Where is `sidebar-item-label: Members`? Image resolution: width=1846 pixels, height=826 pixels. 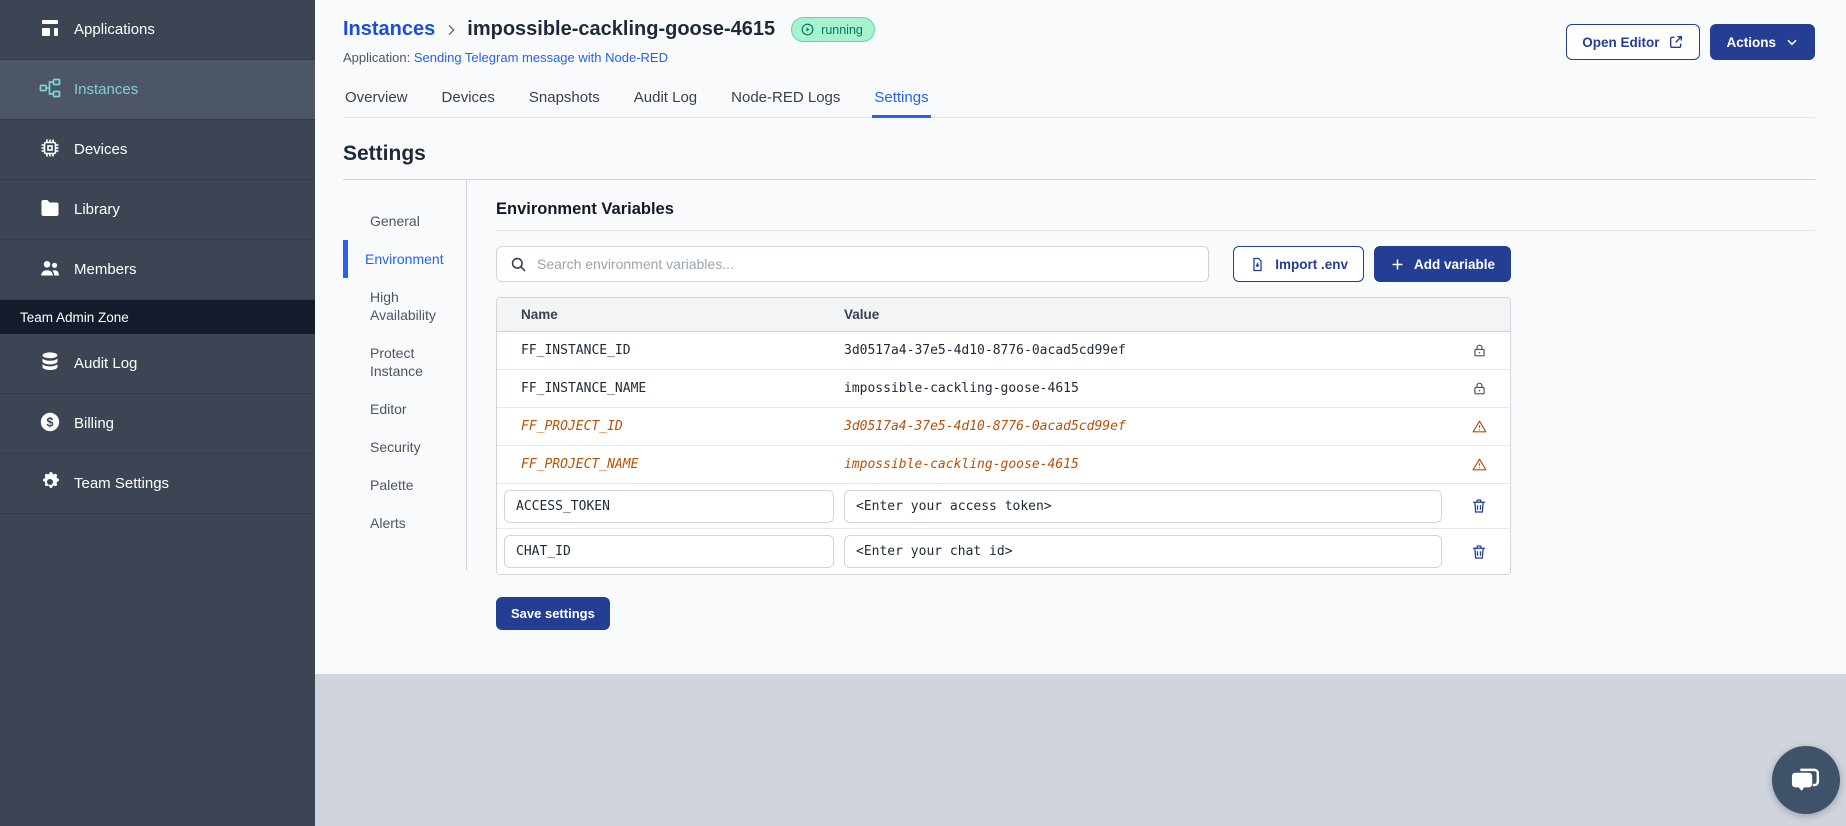 sidebar-item-label: Members is located at coordinates (105, 269).